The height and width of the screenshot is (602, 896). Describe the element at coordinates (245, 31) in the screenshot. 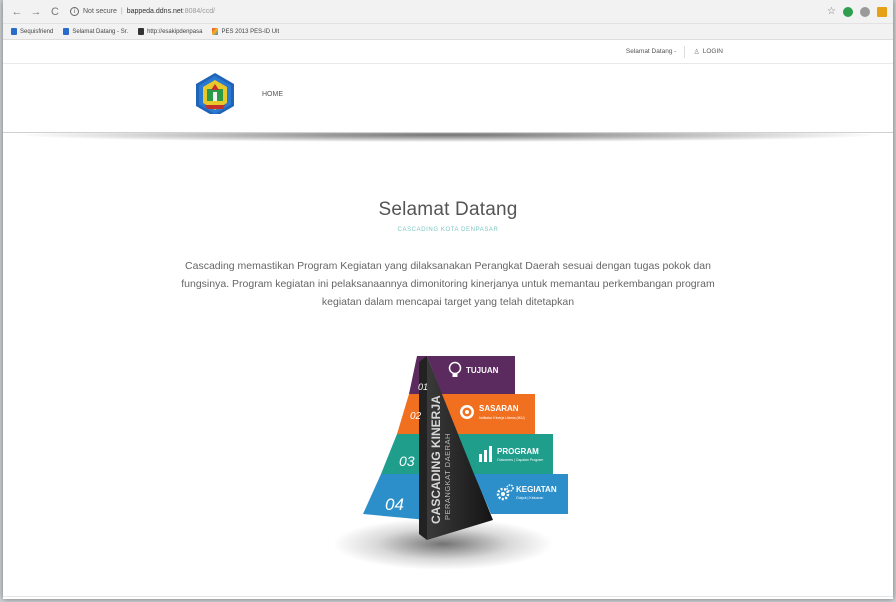

I see `bookmark-item: PES 2013 PES-ID Ult` at that location.